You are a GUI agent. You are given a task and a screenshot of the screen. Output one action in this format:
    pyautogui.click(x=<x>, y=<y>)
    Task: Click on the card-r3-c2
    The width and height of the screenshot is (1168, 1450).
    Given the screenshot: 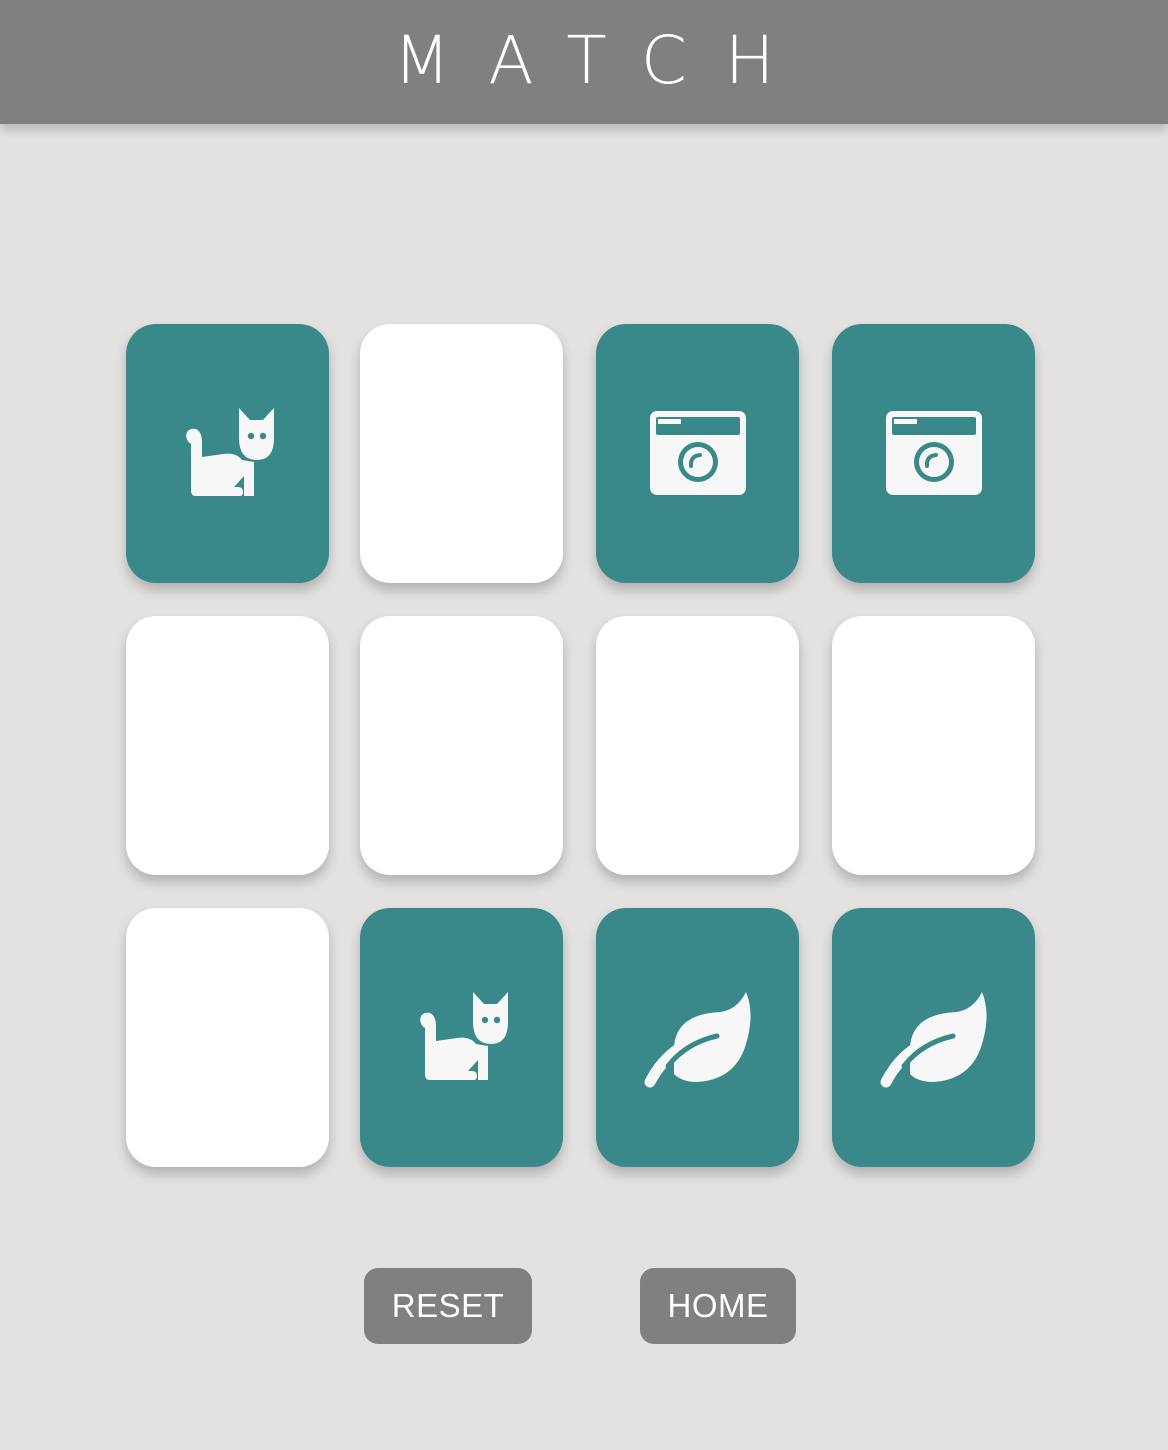 What is the action you would take?
    pyautogui.click(x=461, y=1037)
    